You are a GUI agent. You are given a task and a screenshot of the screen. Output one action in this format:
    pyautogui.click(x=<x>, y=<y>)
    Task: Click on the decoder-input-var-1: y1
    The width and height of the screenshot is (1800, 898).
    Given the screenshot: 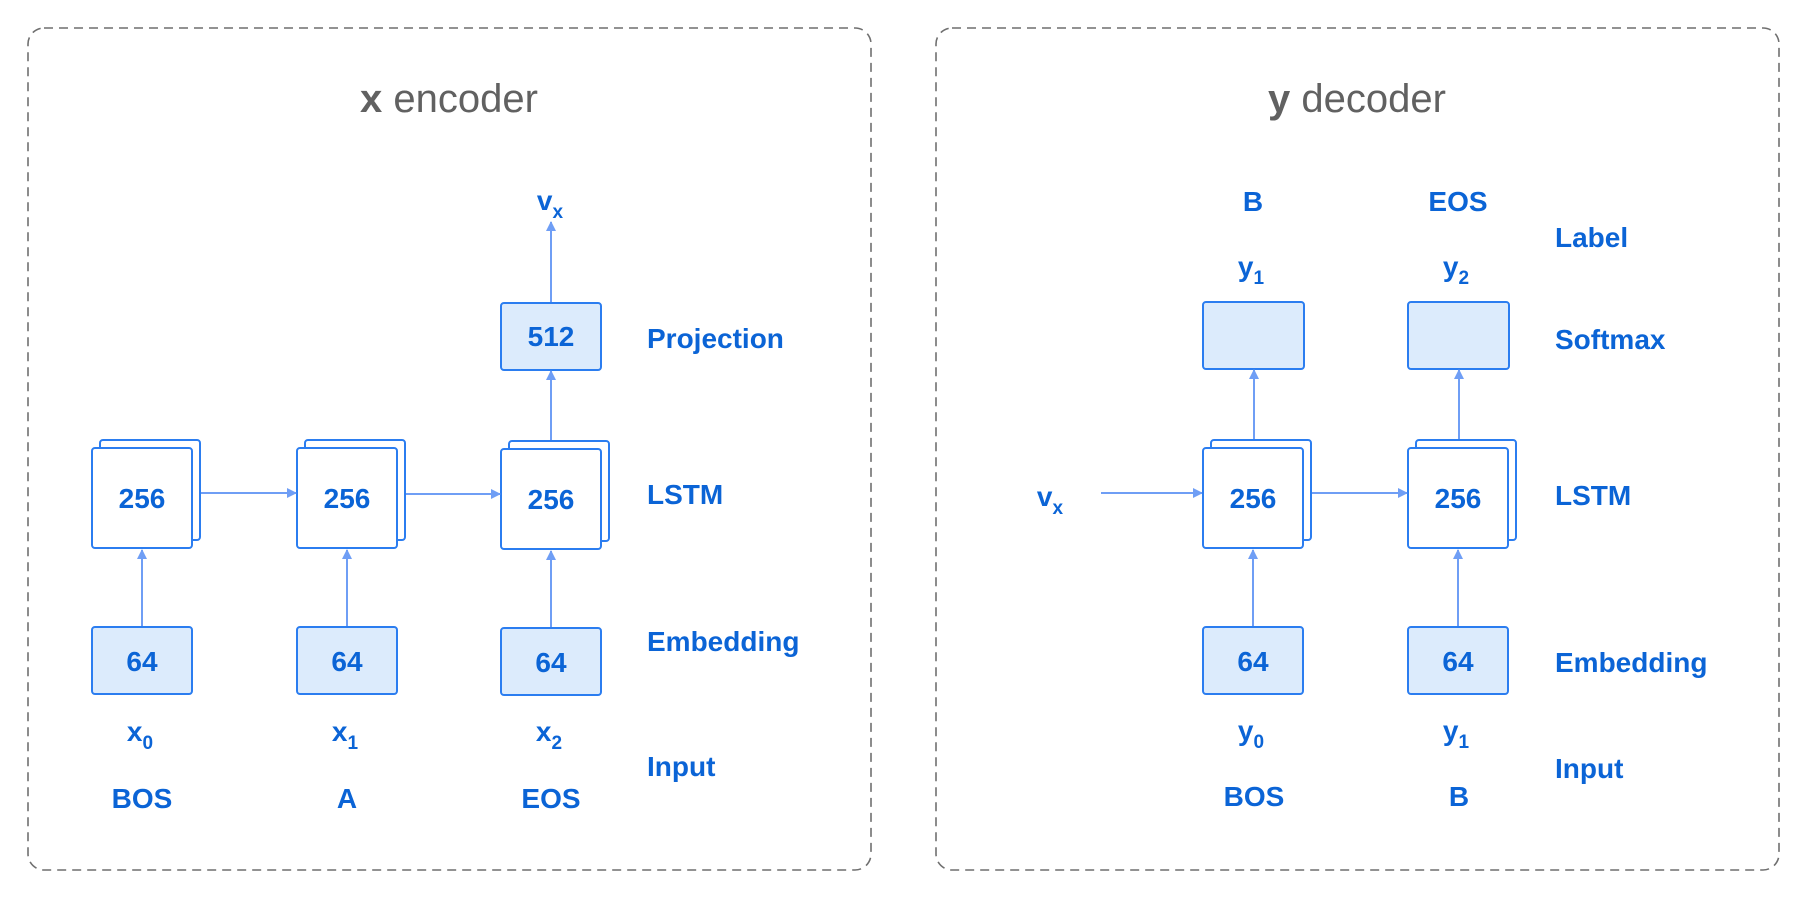 What is the action you would take?
    pyautogui.click(x=1456, y=734)
    